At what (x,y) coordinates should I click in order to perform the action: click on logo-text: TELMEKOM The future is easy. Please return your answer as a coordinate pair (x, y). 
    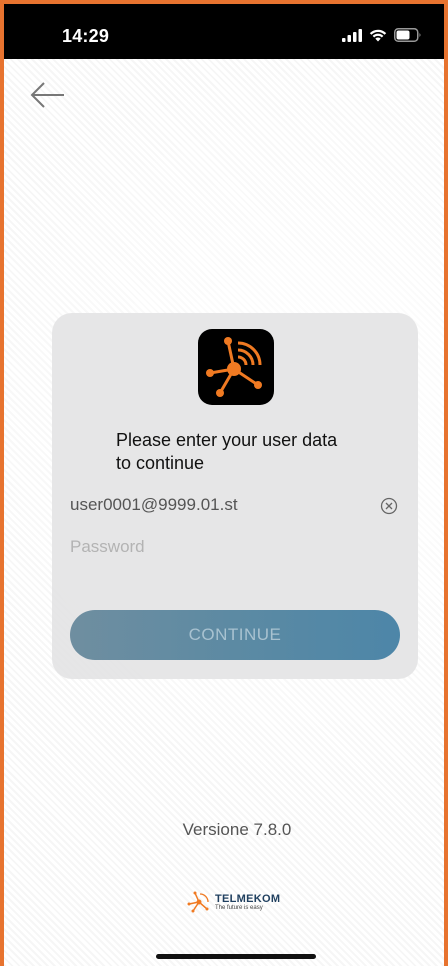
    Looking at the image, I should click on (248, 901).